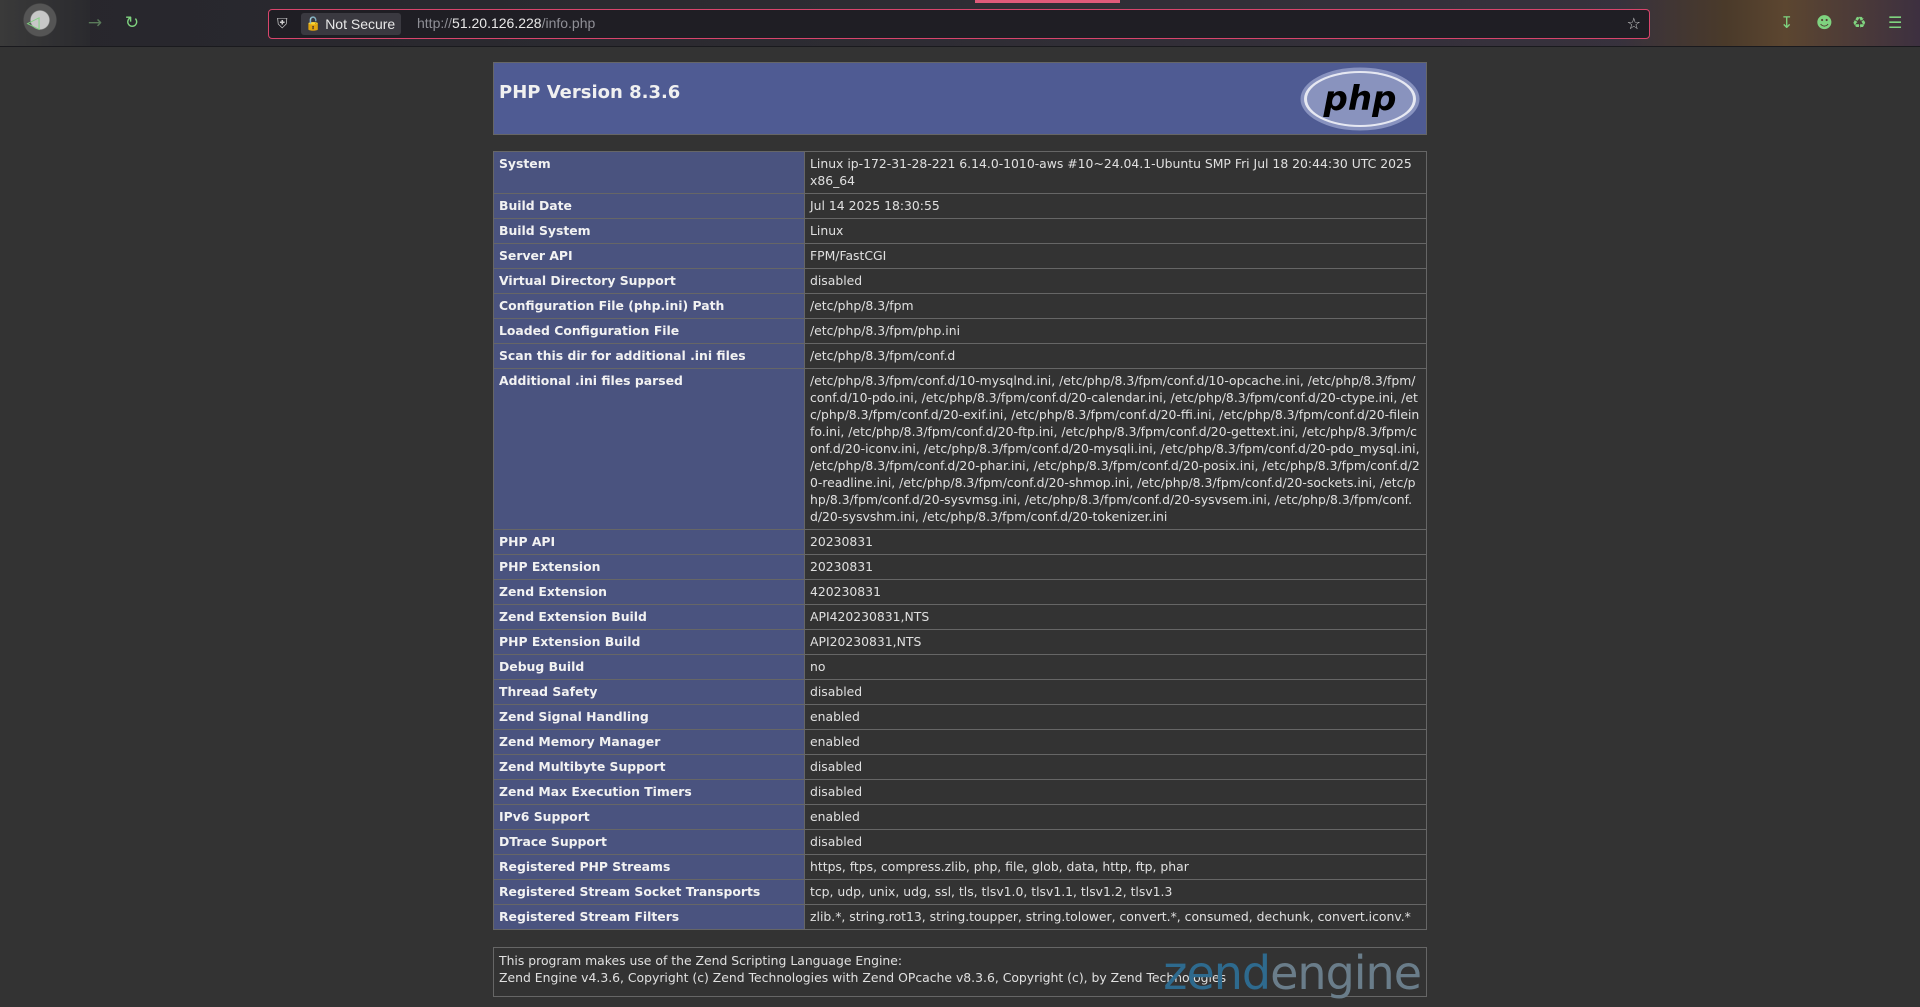  I want to click on table-row: Server API FPM/FastCGI, so click(960, 256).